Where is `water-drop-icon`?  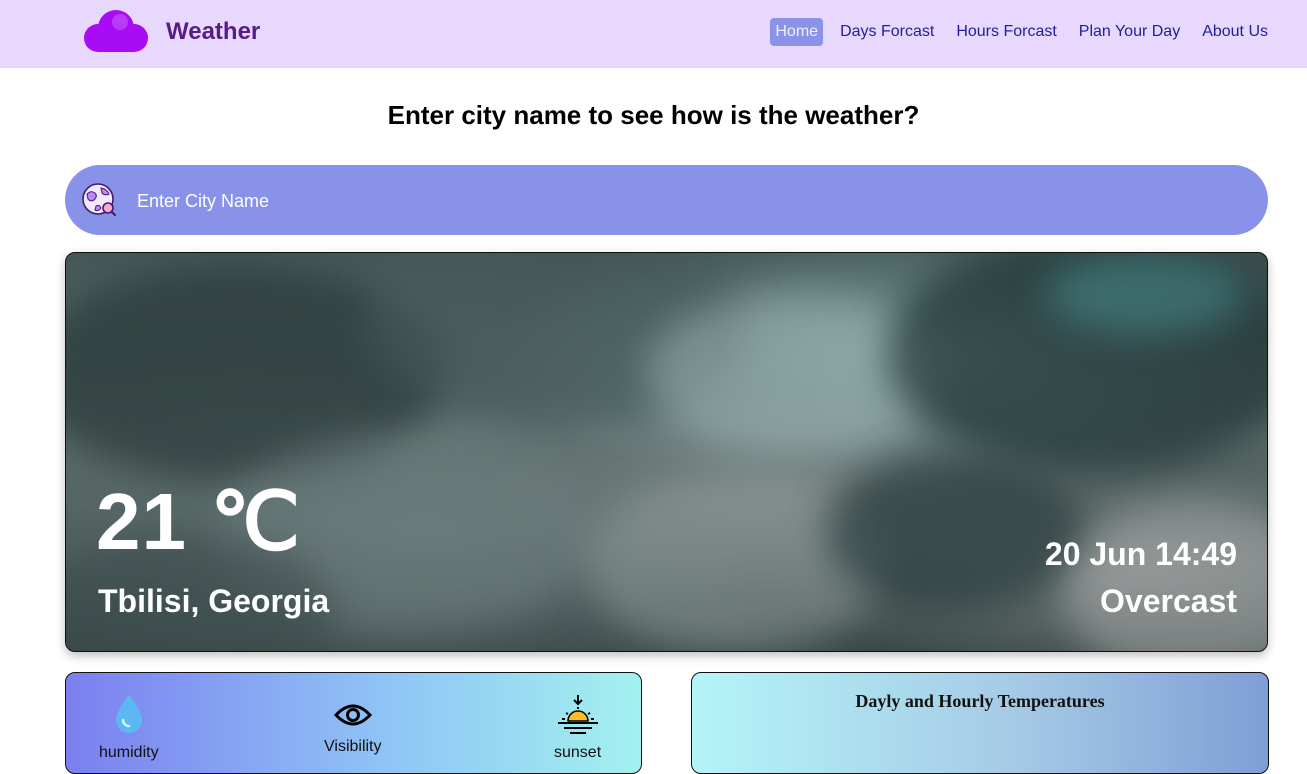
water-drop-icon is located at coordinates (129, 716).